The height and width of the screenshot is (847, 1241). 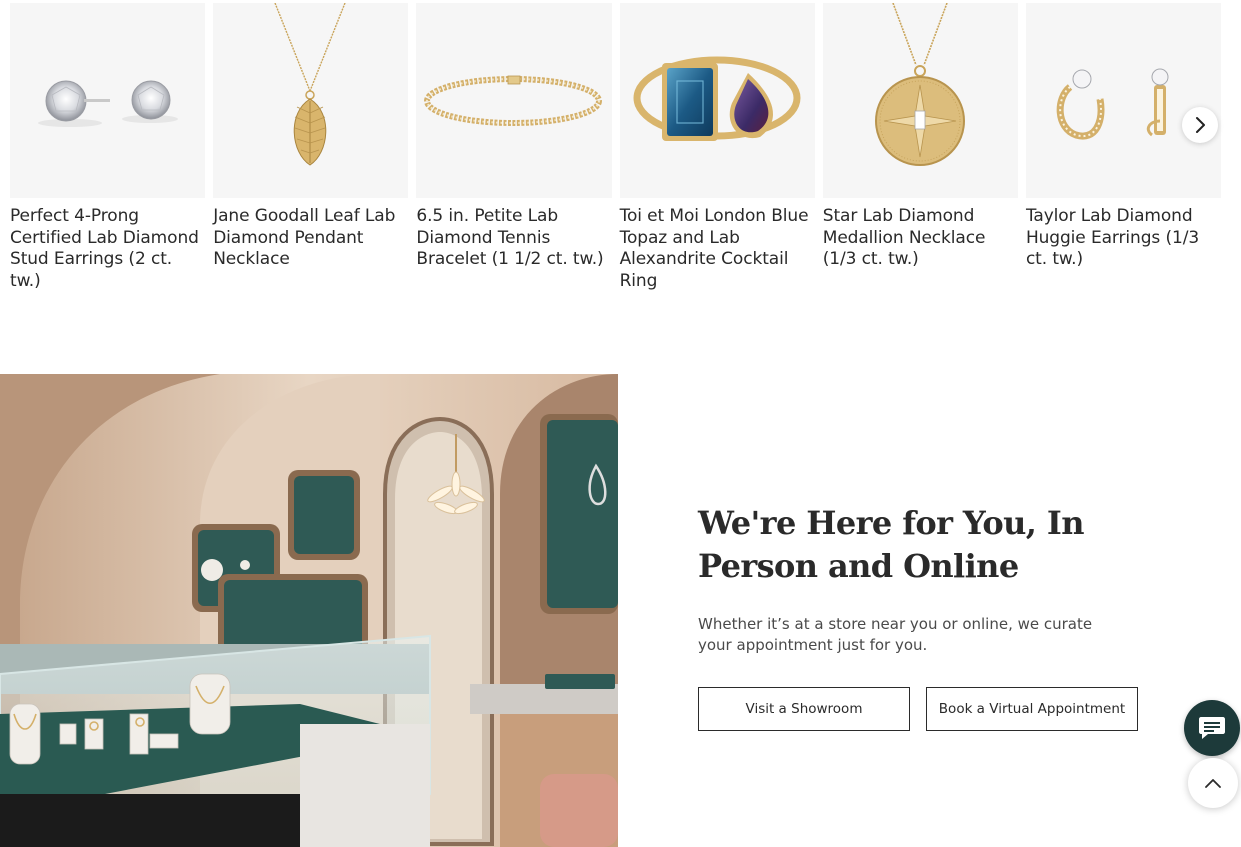 I want to click on book-virtual-appointment-button: Book a Virtual Appointment, so click(x=1032, y=709).